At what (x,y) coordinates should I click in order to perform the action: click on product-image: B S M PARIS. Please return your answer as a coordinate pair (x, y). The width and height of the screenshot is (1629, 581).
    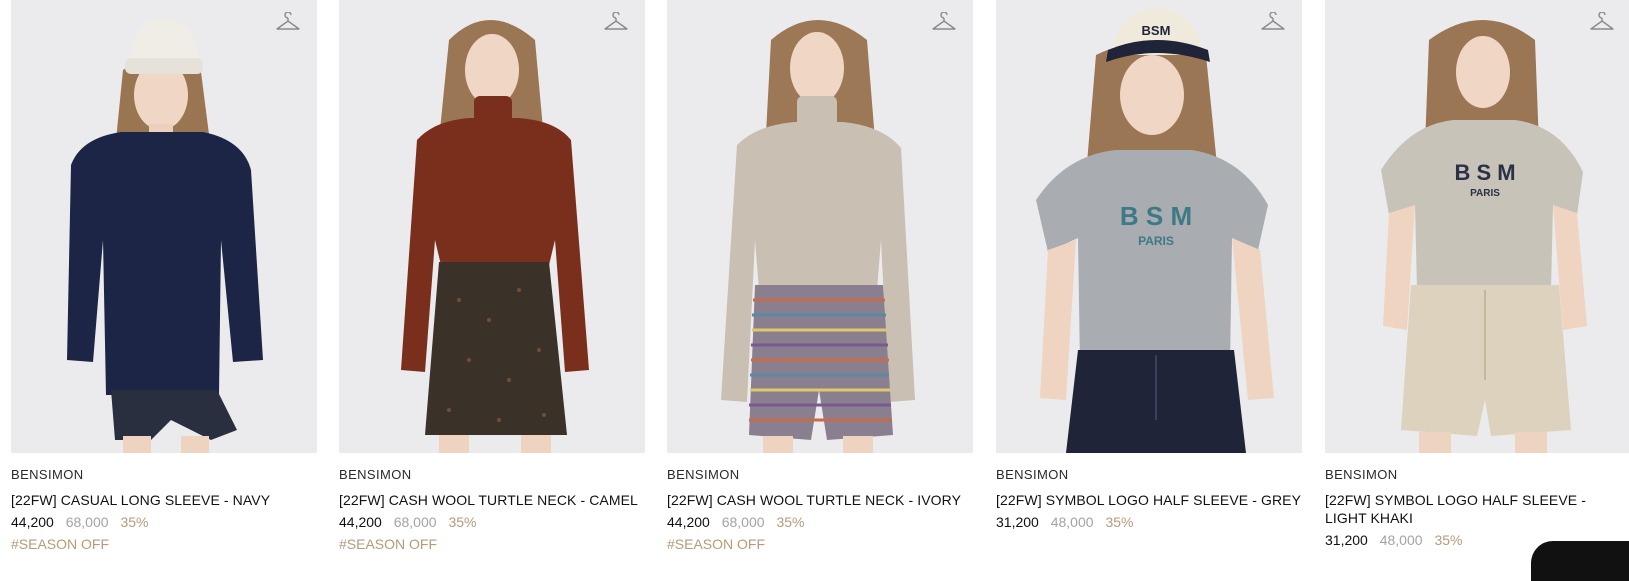
    Looking at the image, I should click on (1477, 226).